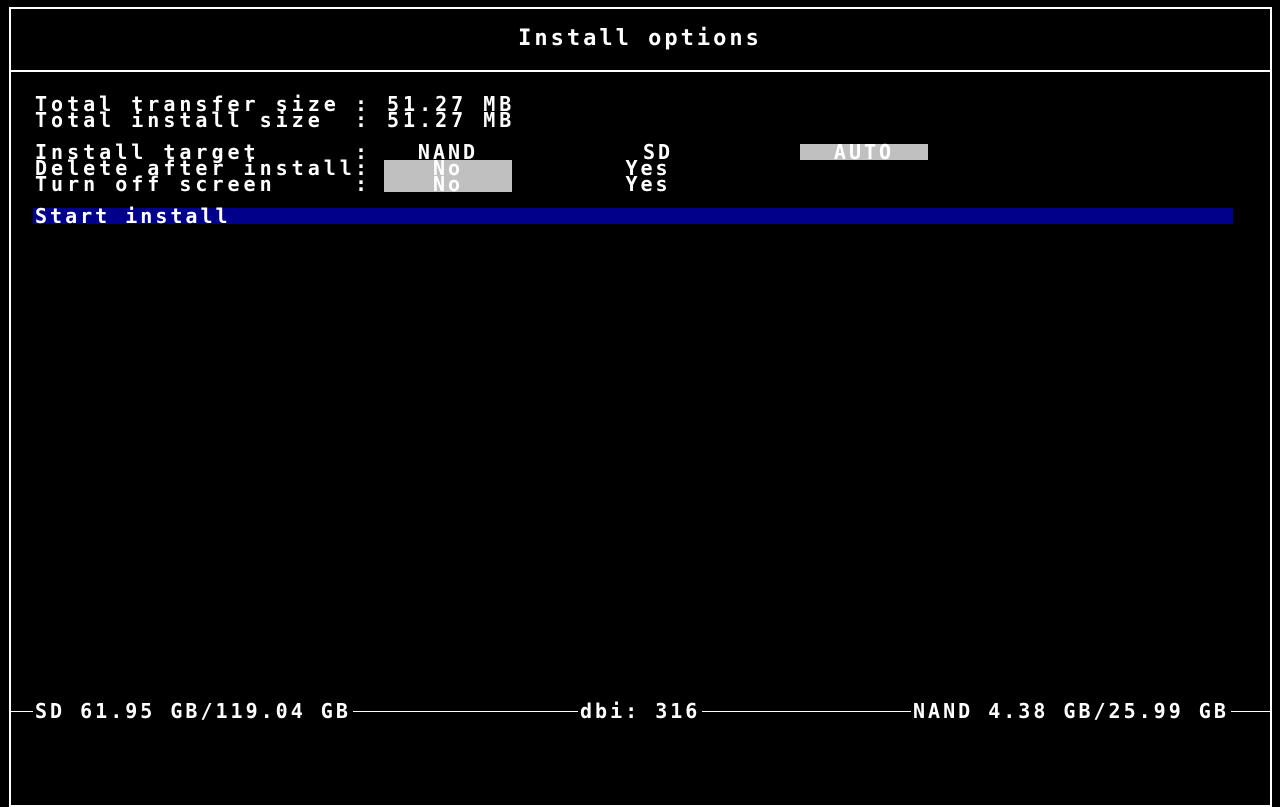  What do you see at coordinates (133, 216) in the screenshot?
I see `start-install-label: Start install` at bounding box center [133, 216].